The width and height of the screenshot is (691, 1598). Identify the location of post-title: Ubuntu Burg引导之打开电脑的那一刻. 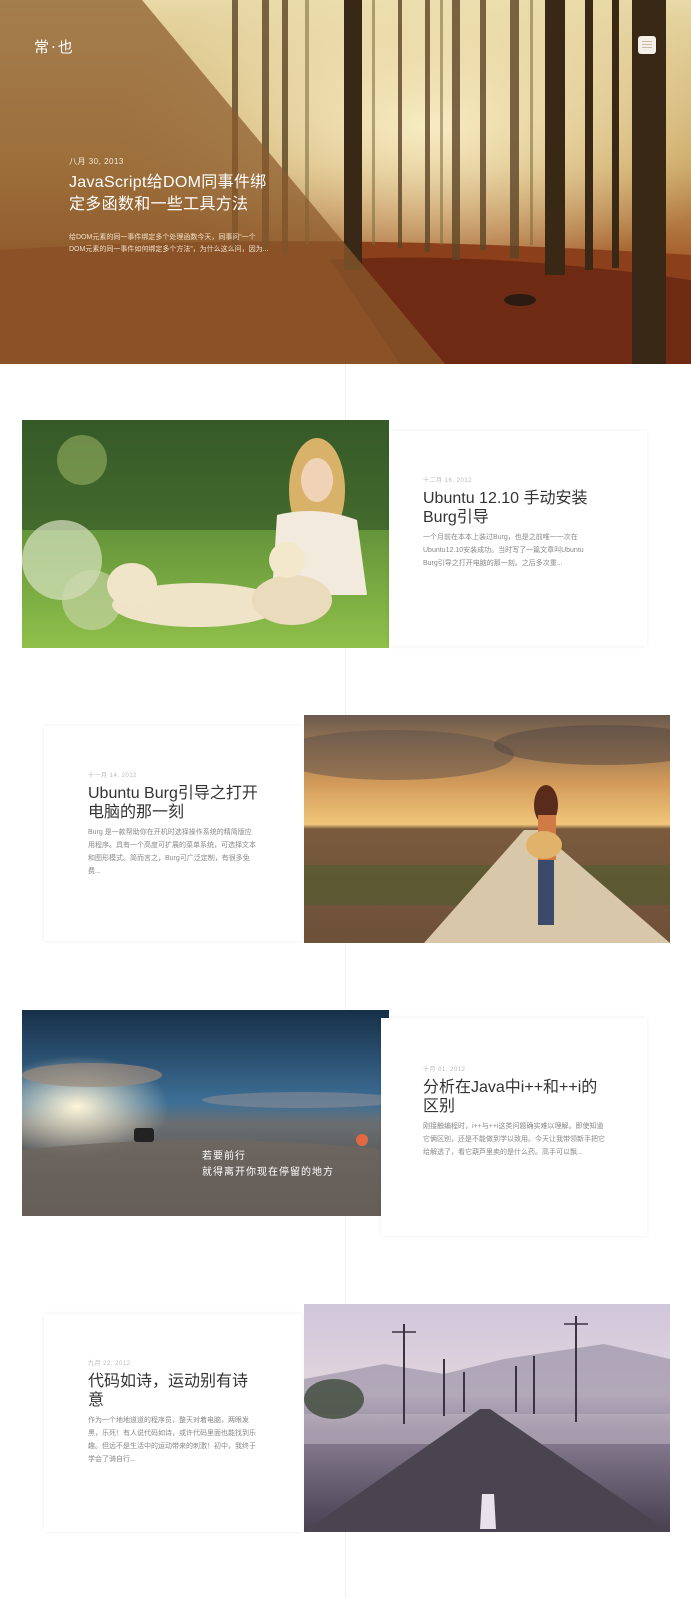
(178, 803).